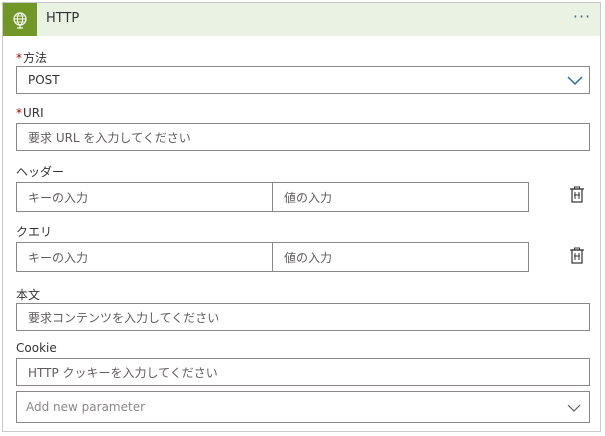  I want to click on more-options-button: ···, so click(582, 17).